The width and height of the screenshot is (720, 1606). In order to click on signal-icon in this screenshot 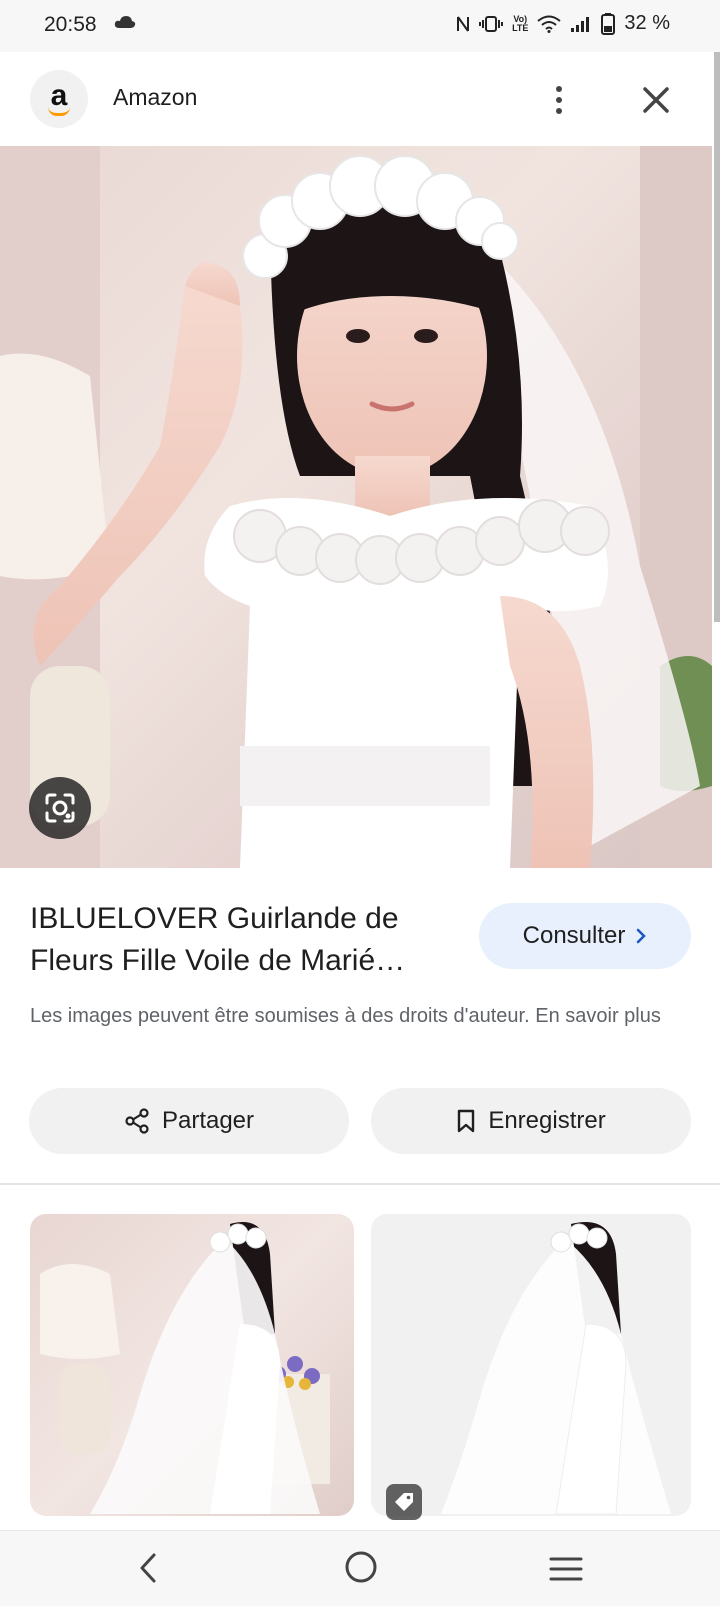, I will do `click(581, 24)`.